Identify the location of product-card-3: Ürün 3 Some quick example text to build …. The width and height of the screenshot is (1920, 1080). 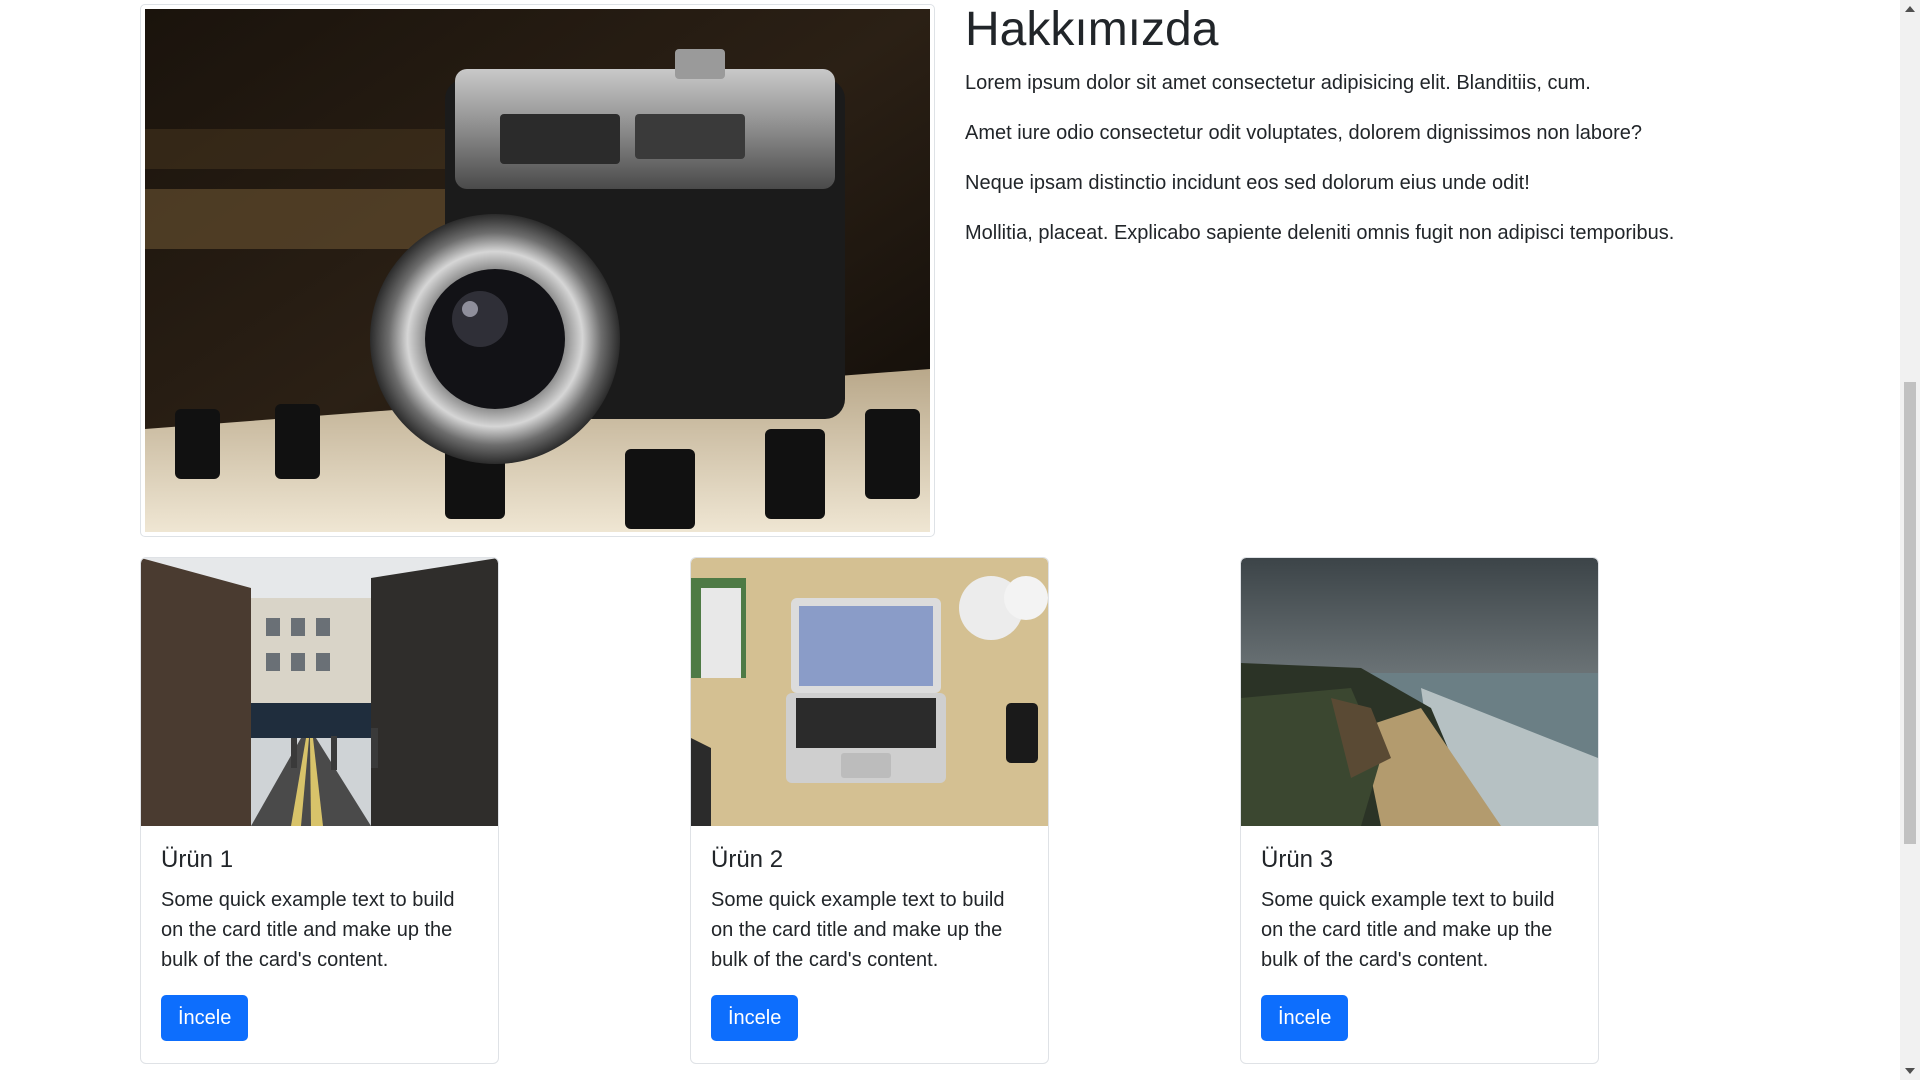
(1419, 810).